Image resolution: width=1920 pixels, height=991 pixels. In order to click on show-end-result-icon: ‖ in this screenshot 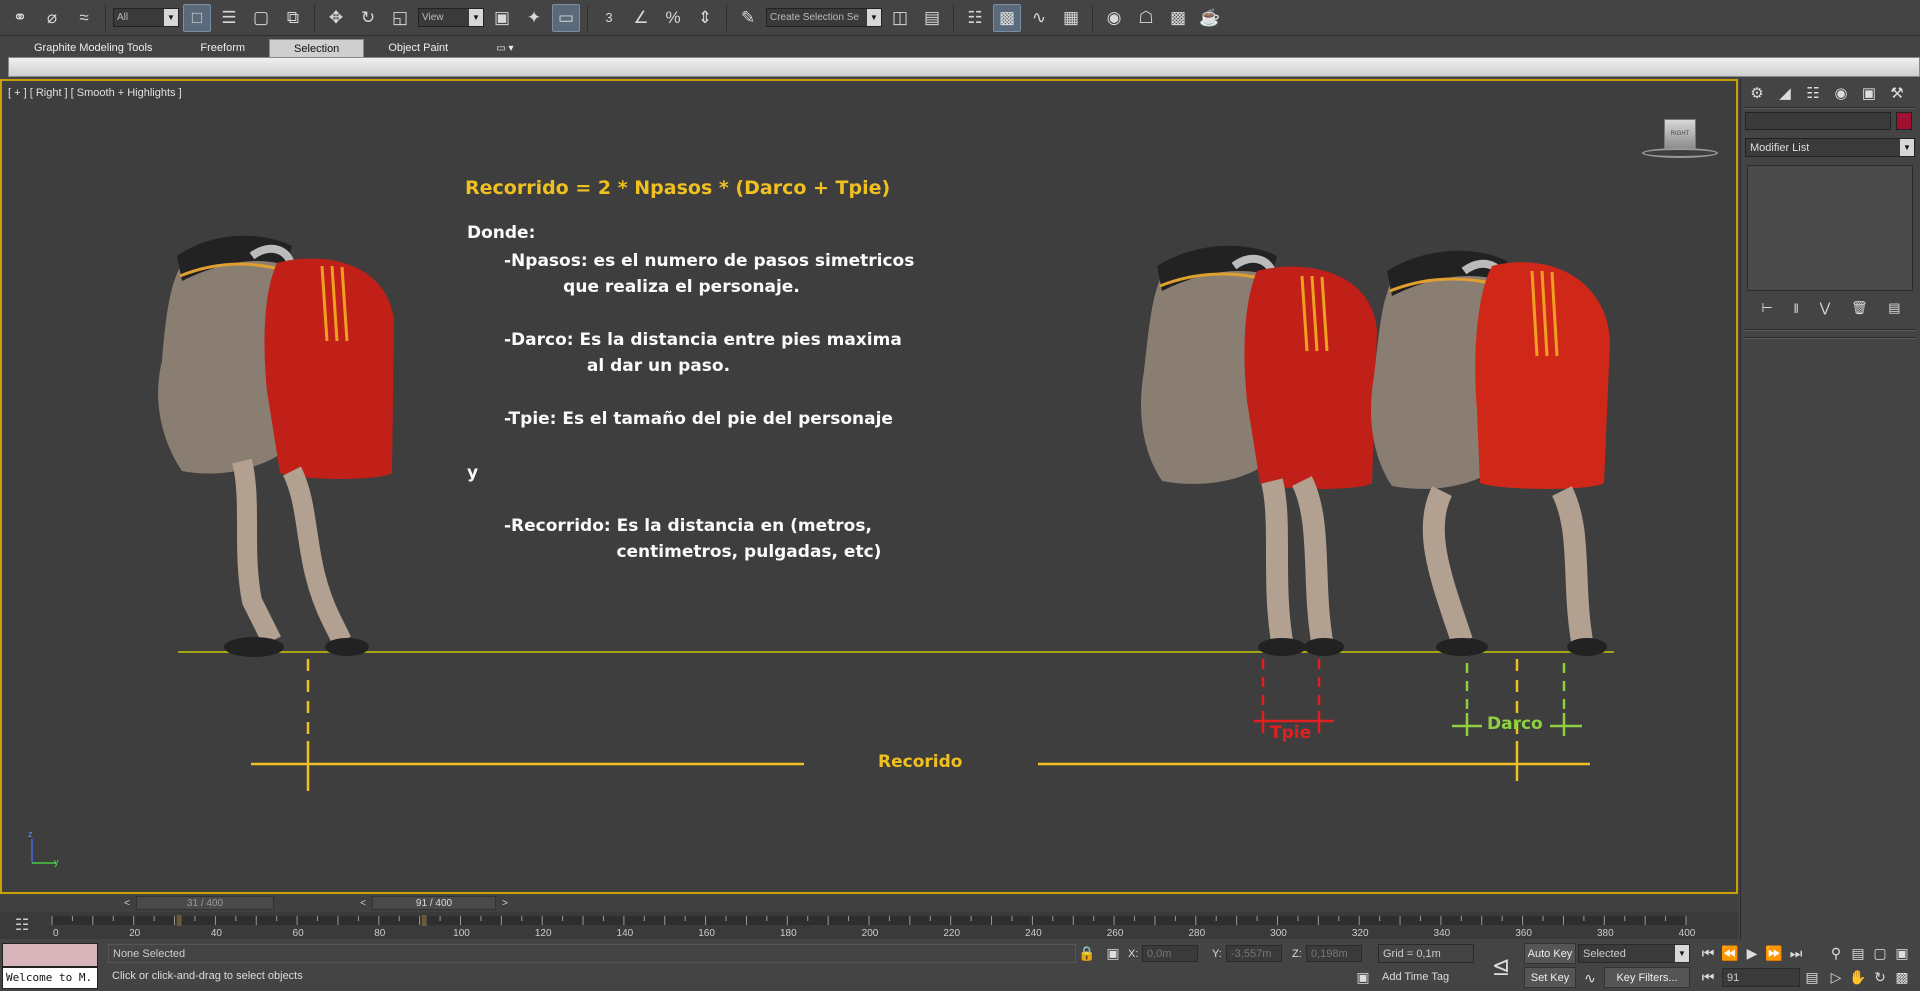, I will do `click(1795, 308)`.